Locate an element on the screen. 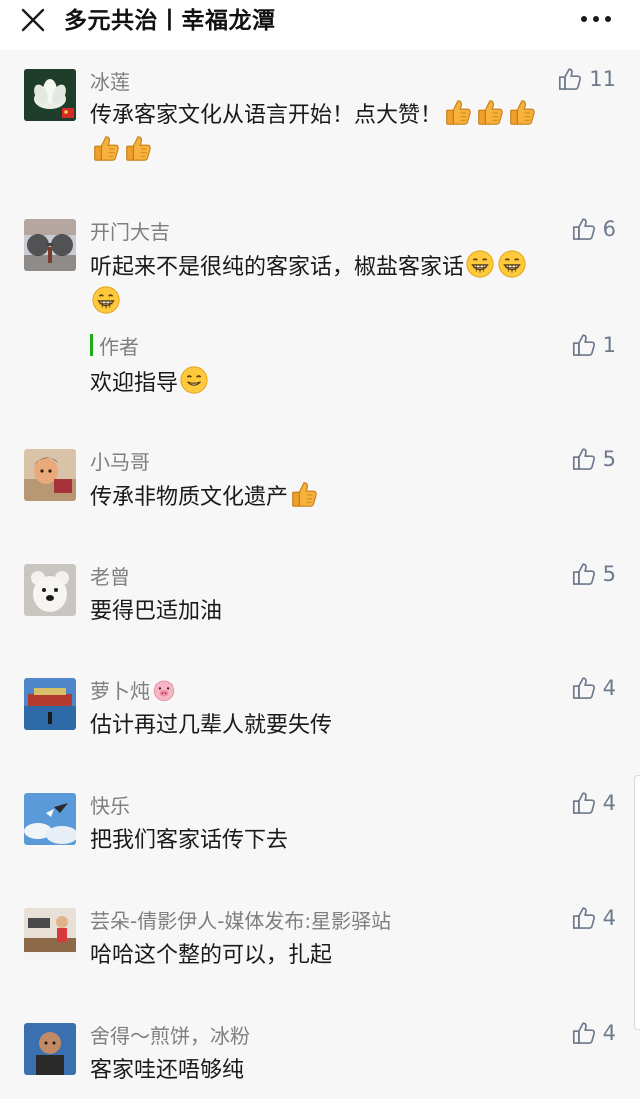 This screenshot has height=1099, width=640. comment-item: 芸朵-倩影伊人-媒体发布:星影驿站 哈哈这个整的可以，扎起 4 is located at coordinates (320, 943).